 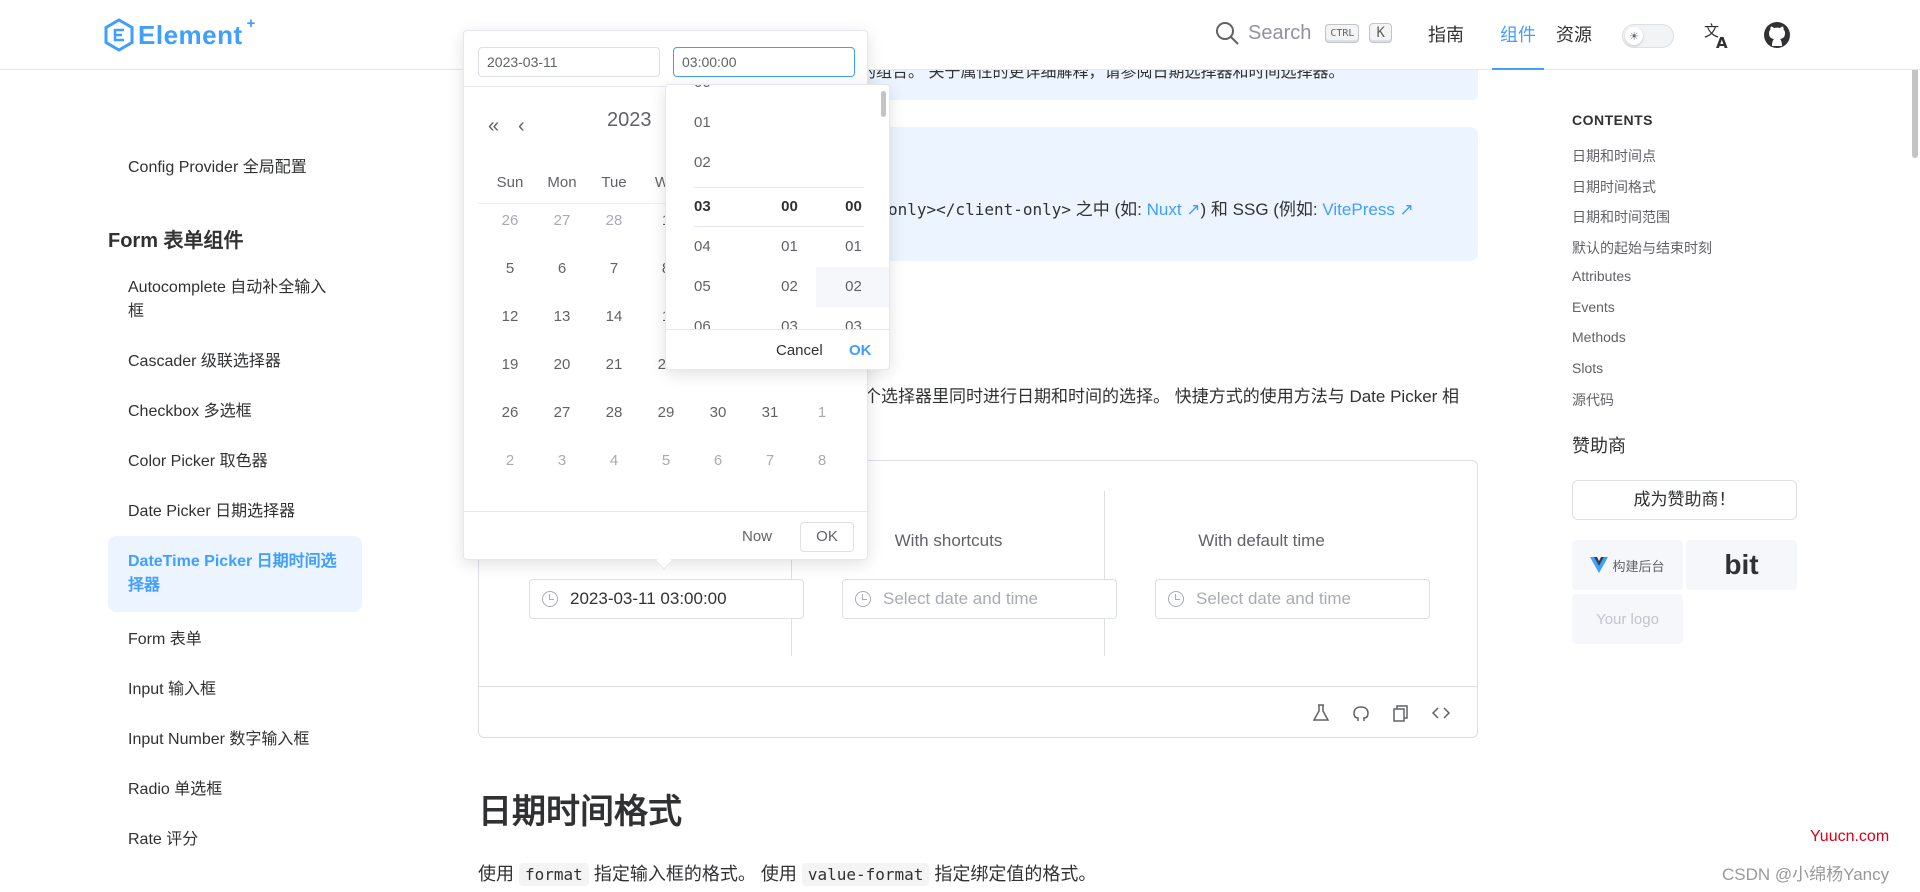 What do you see at coordinates (1634, 36) in the screenshot?
I see `sun-icon: ☀` at bounding box center [1634, 36].